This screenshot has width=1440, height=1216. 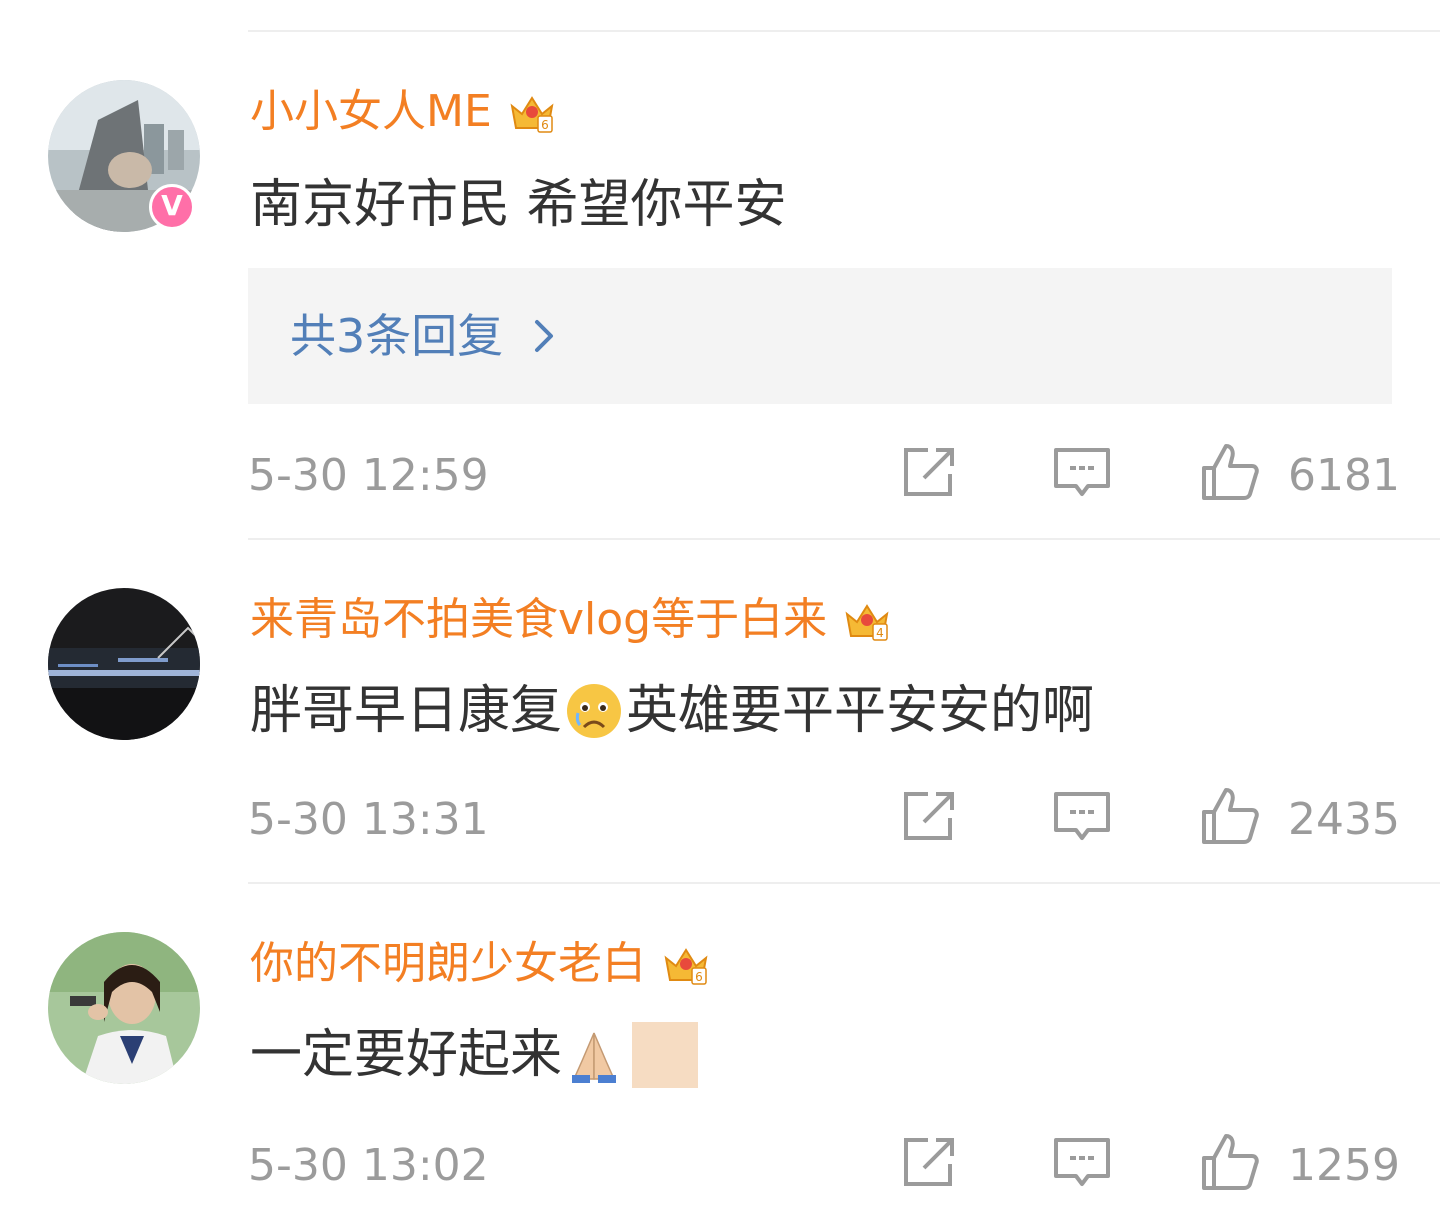 What do you see at coordinates (371, 111) in the screenshot?
I see `username-text: 小小女人ME` at bounding box center [371, 111].